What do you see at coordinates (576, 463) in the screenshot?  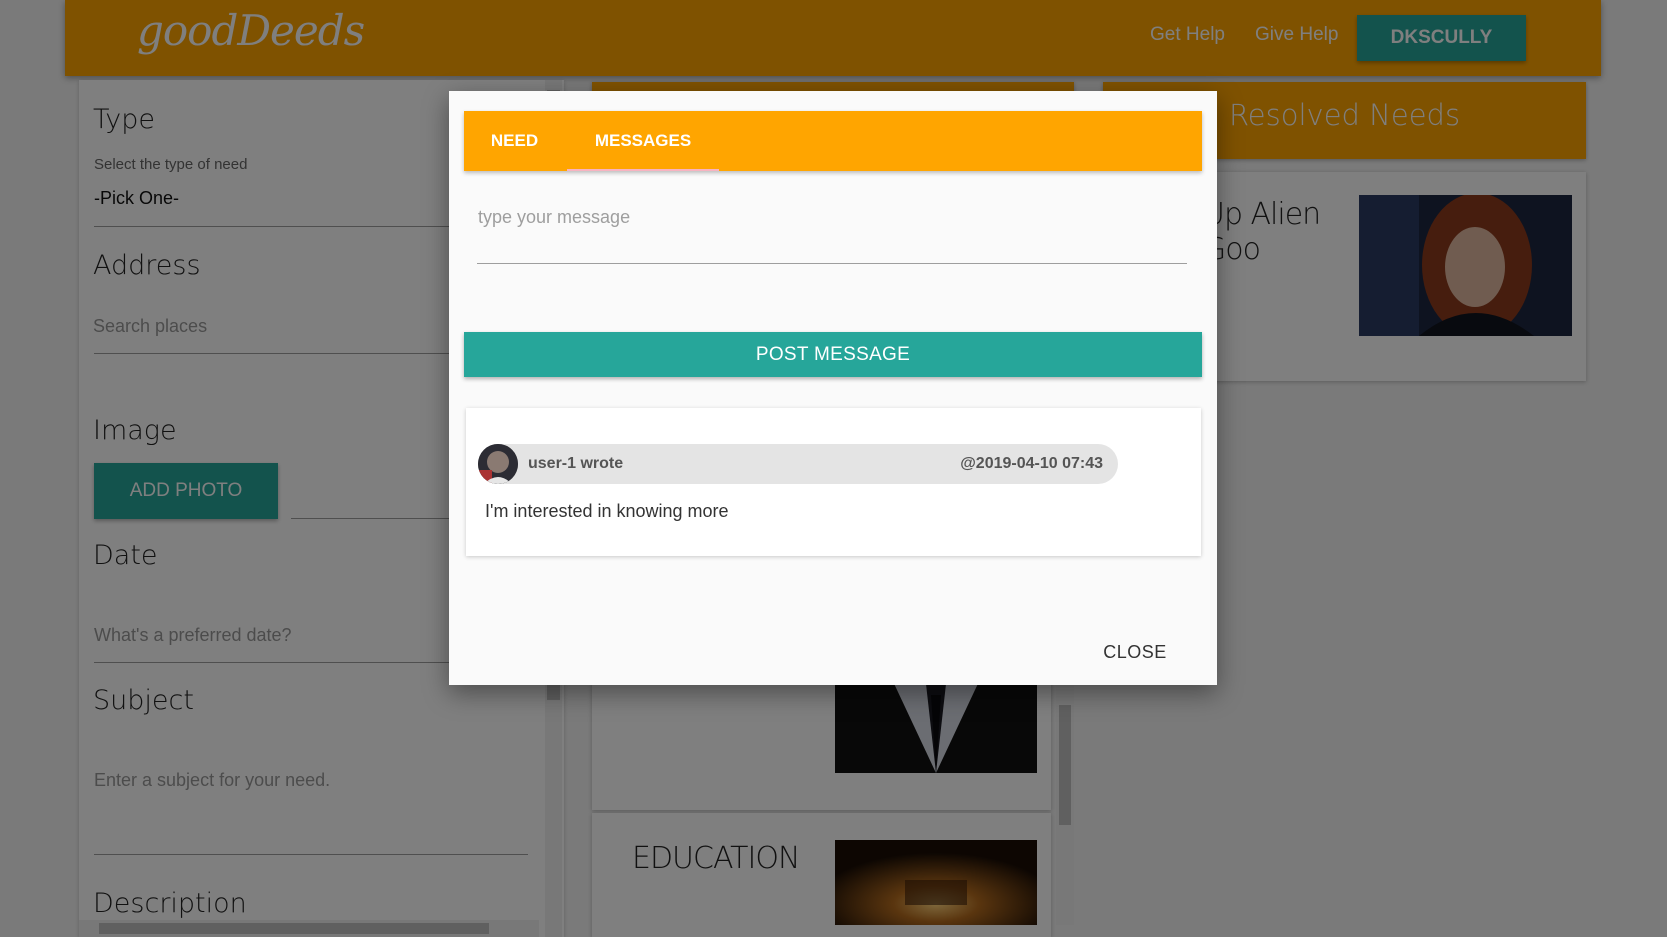 I see `message-author: user-1 wrote` at bounding box center [576, 463].